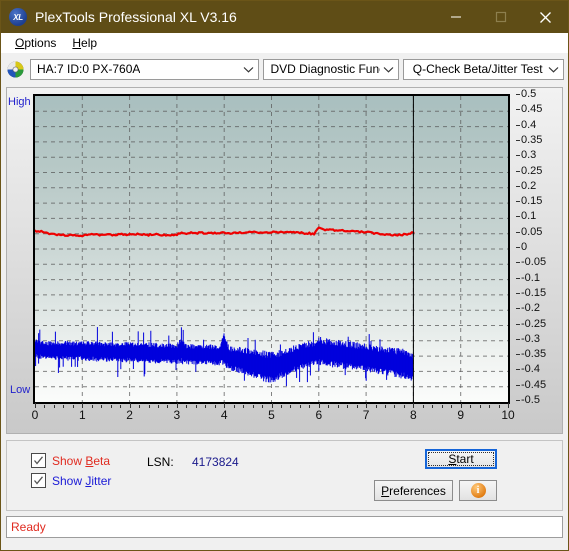 This screenshot has height=551, width=569. Describe the element at coordinates (35, 415) in the screenshot. I see `x-tick-label: 0` at that location.